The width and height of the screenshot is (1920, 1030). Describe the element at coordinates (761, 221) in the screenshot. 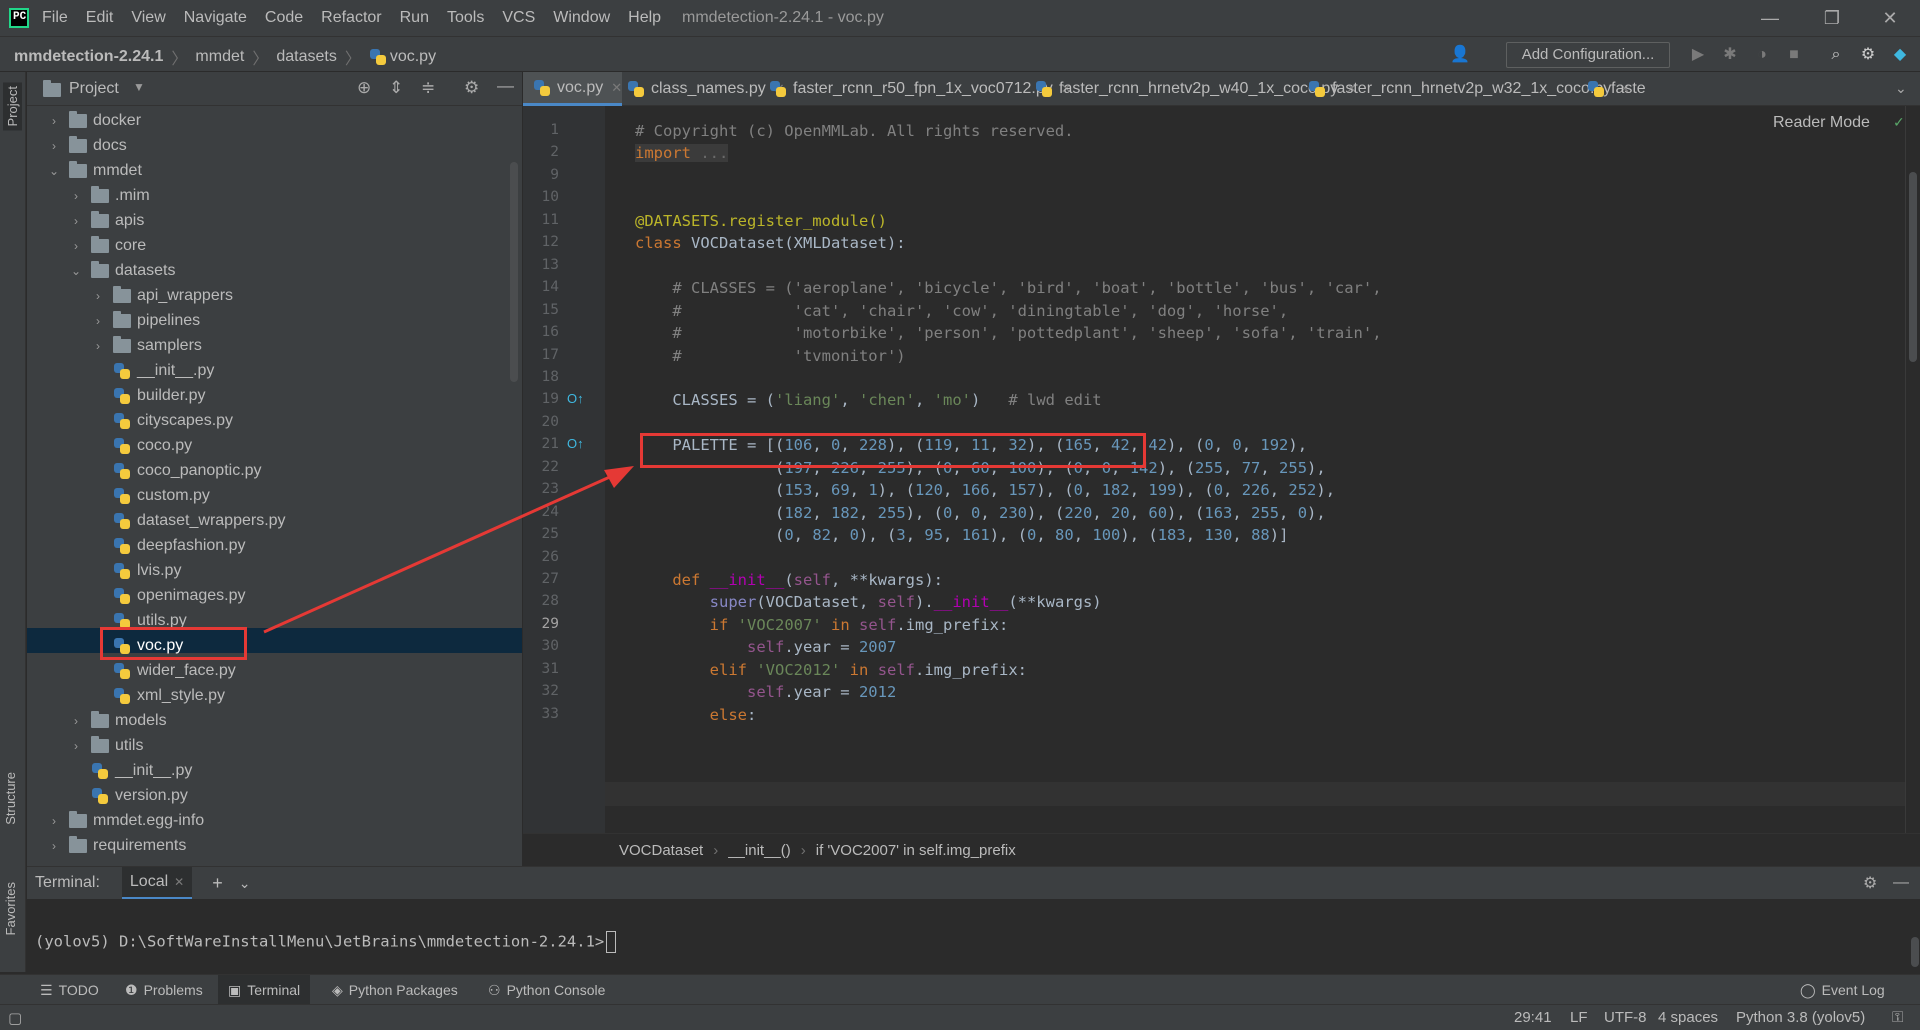

I see `code-line: @DATASETS.register_module()` at that location.